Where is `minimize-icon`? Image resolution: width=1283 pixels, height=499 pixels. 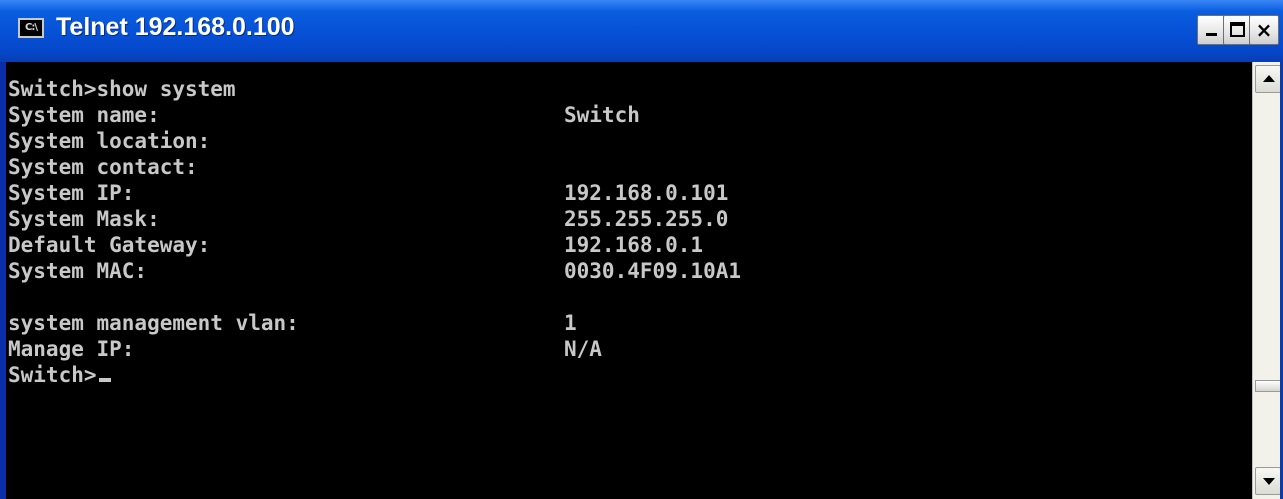
minimize-icon is located at coordinates (1211, 34).